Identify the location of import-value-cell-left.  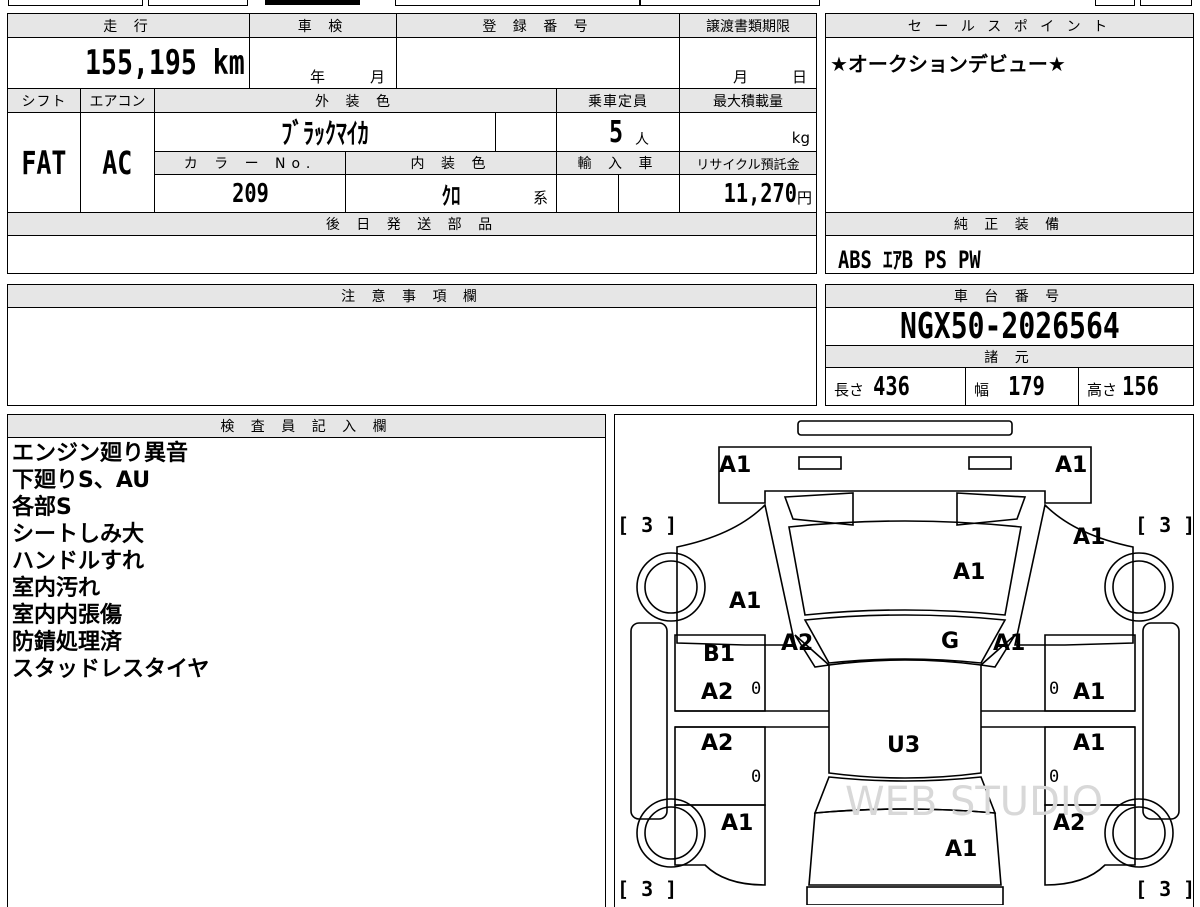
(587, 193).